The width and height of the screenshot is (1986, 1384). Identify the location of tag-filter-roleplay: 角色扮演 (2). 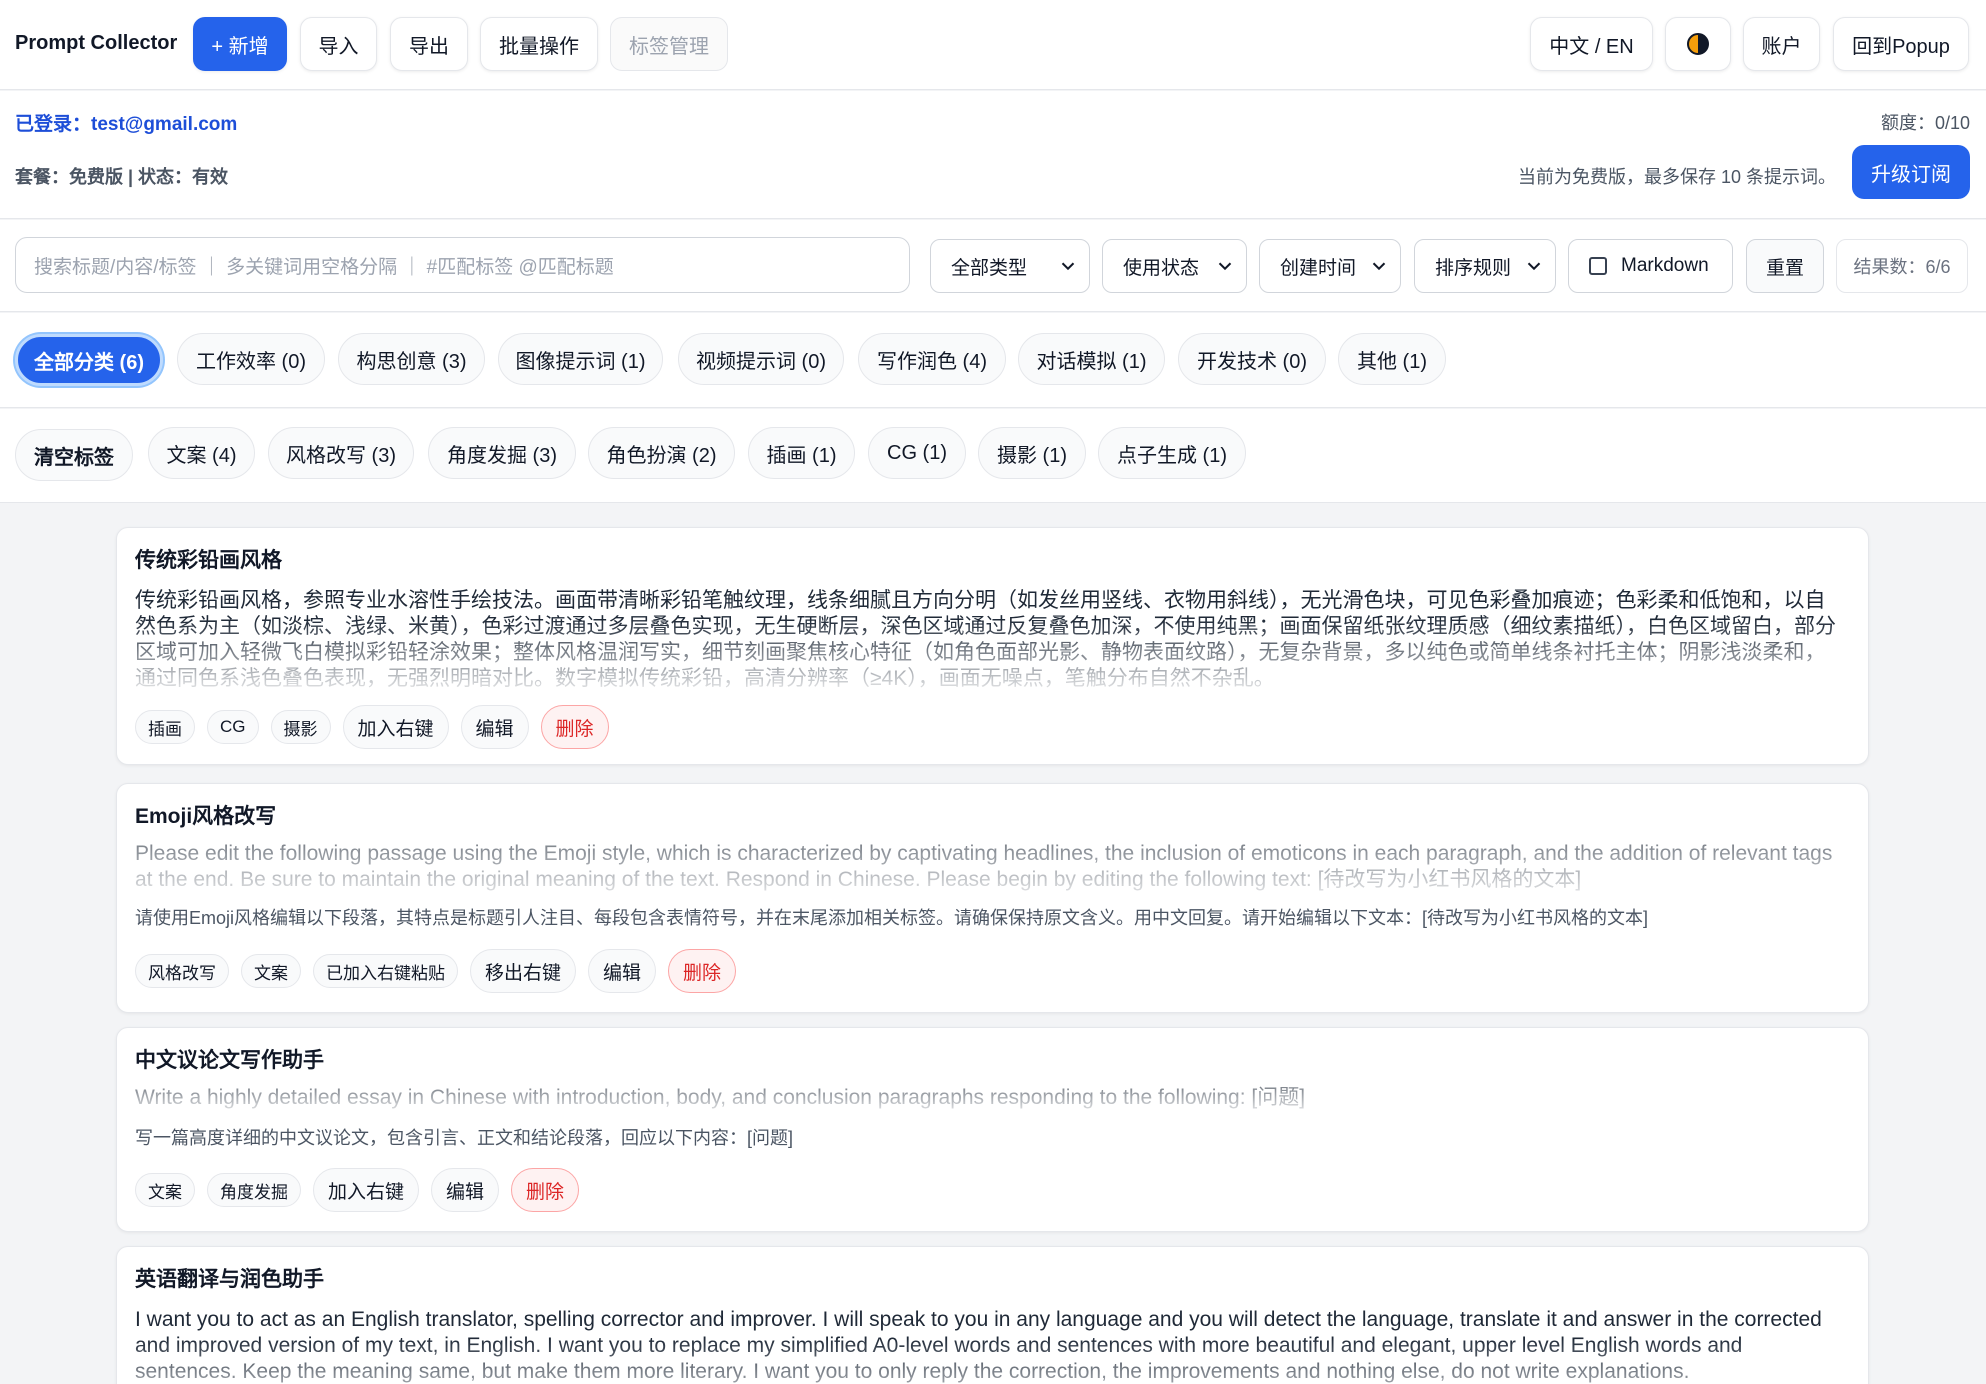
(661, 453).